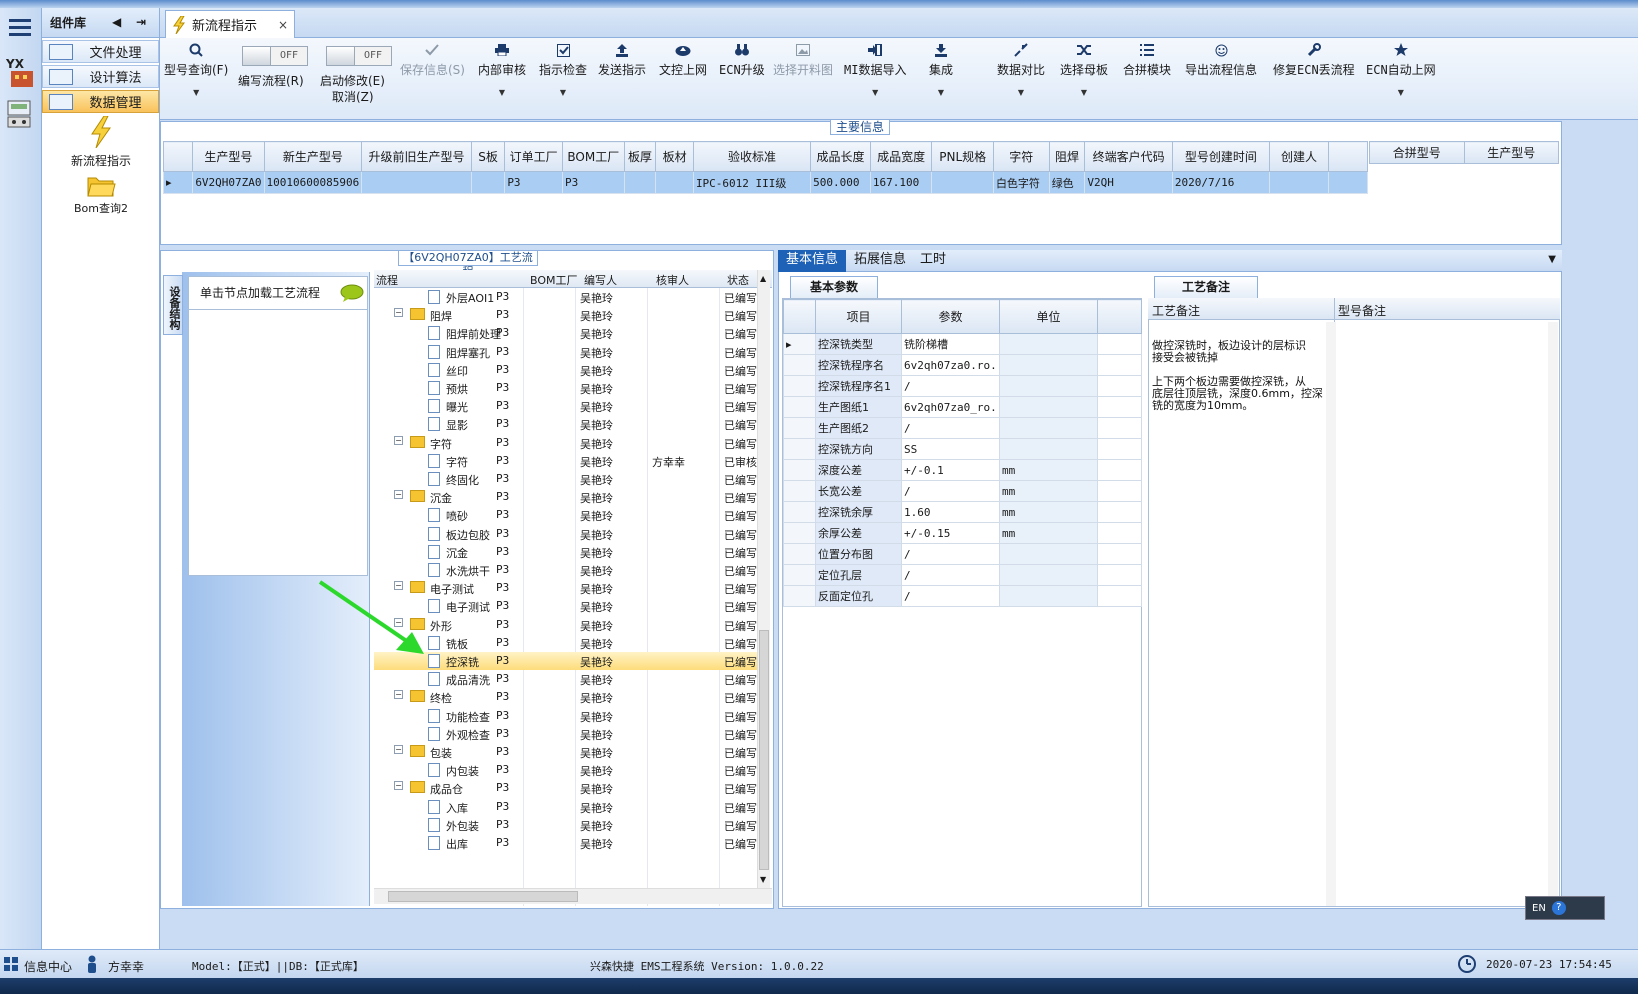 This screenshot has width=1638, height=994. I want to click on column-header: 新生产型号, so click(313, 156).